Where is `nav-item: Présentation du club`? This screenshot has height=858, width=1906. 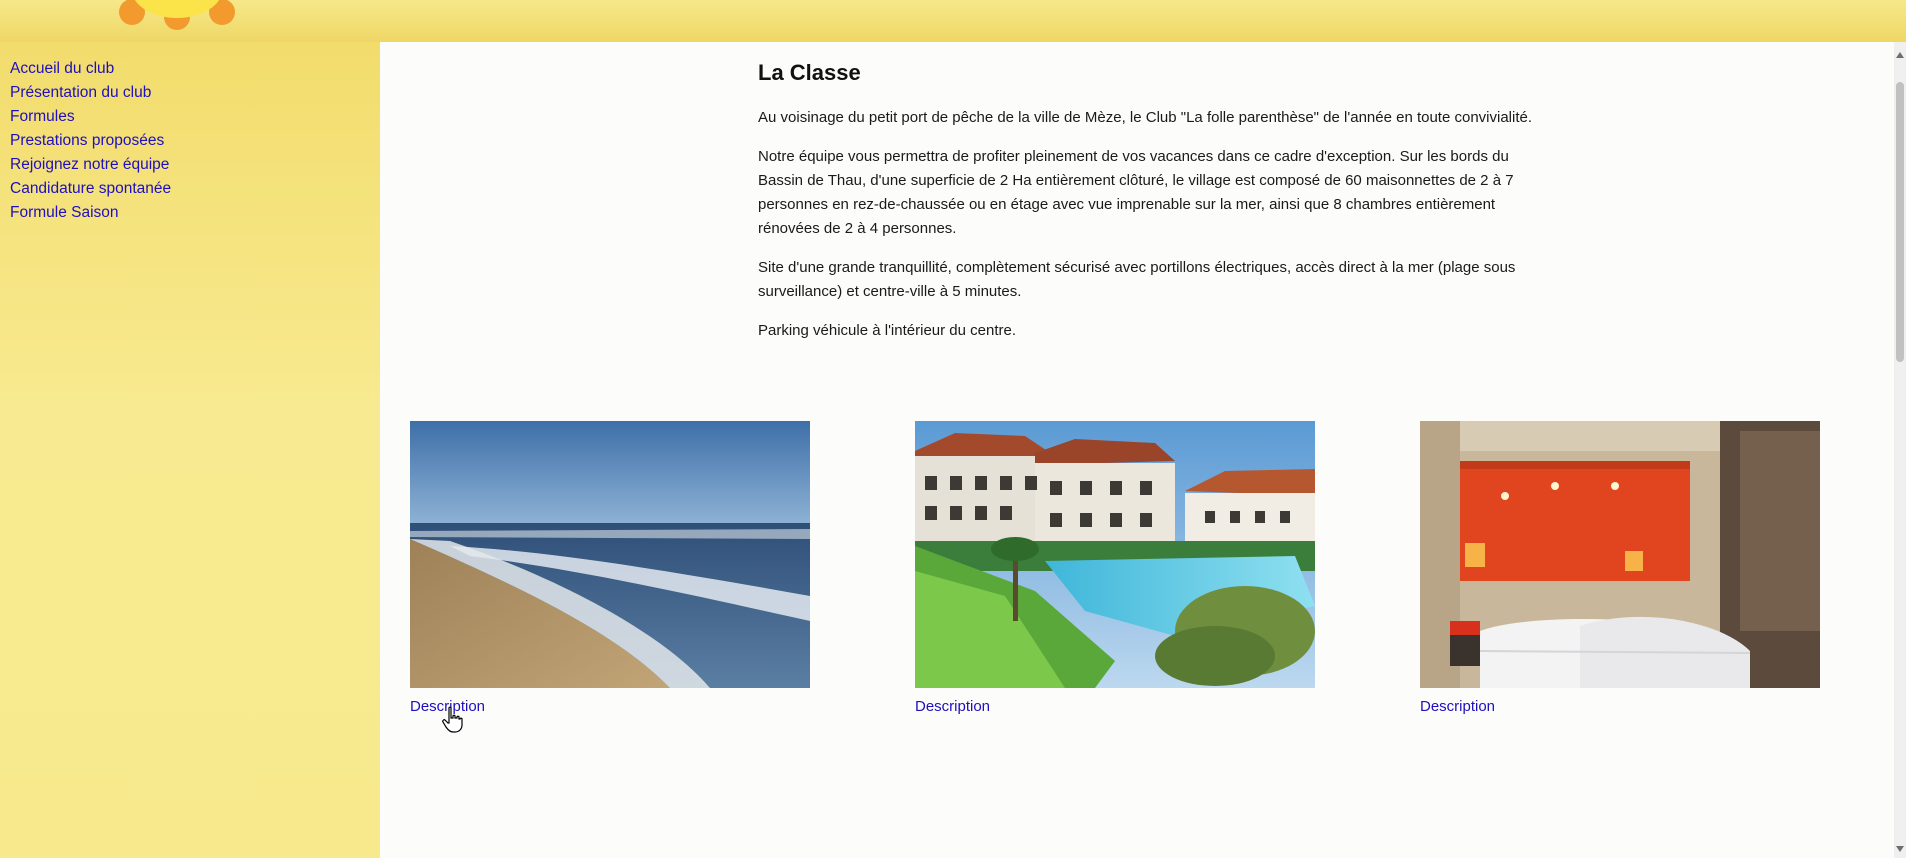
nav-item: Présentation du club is located at coordinates (195, 93).